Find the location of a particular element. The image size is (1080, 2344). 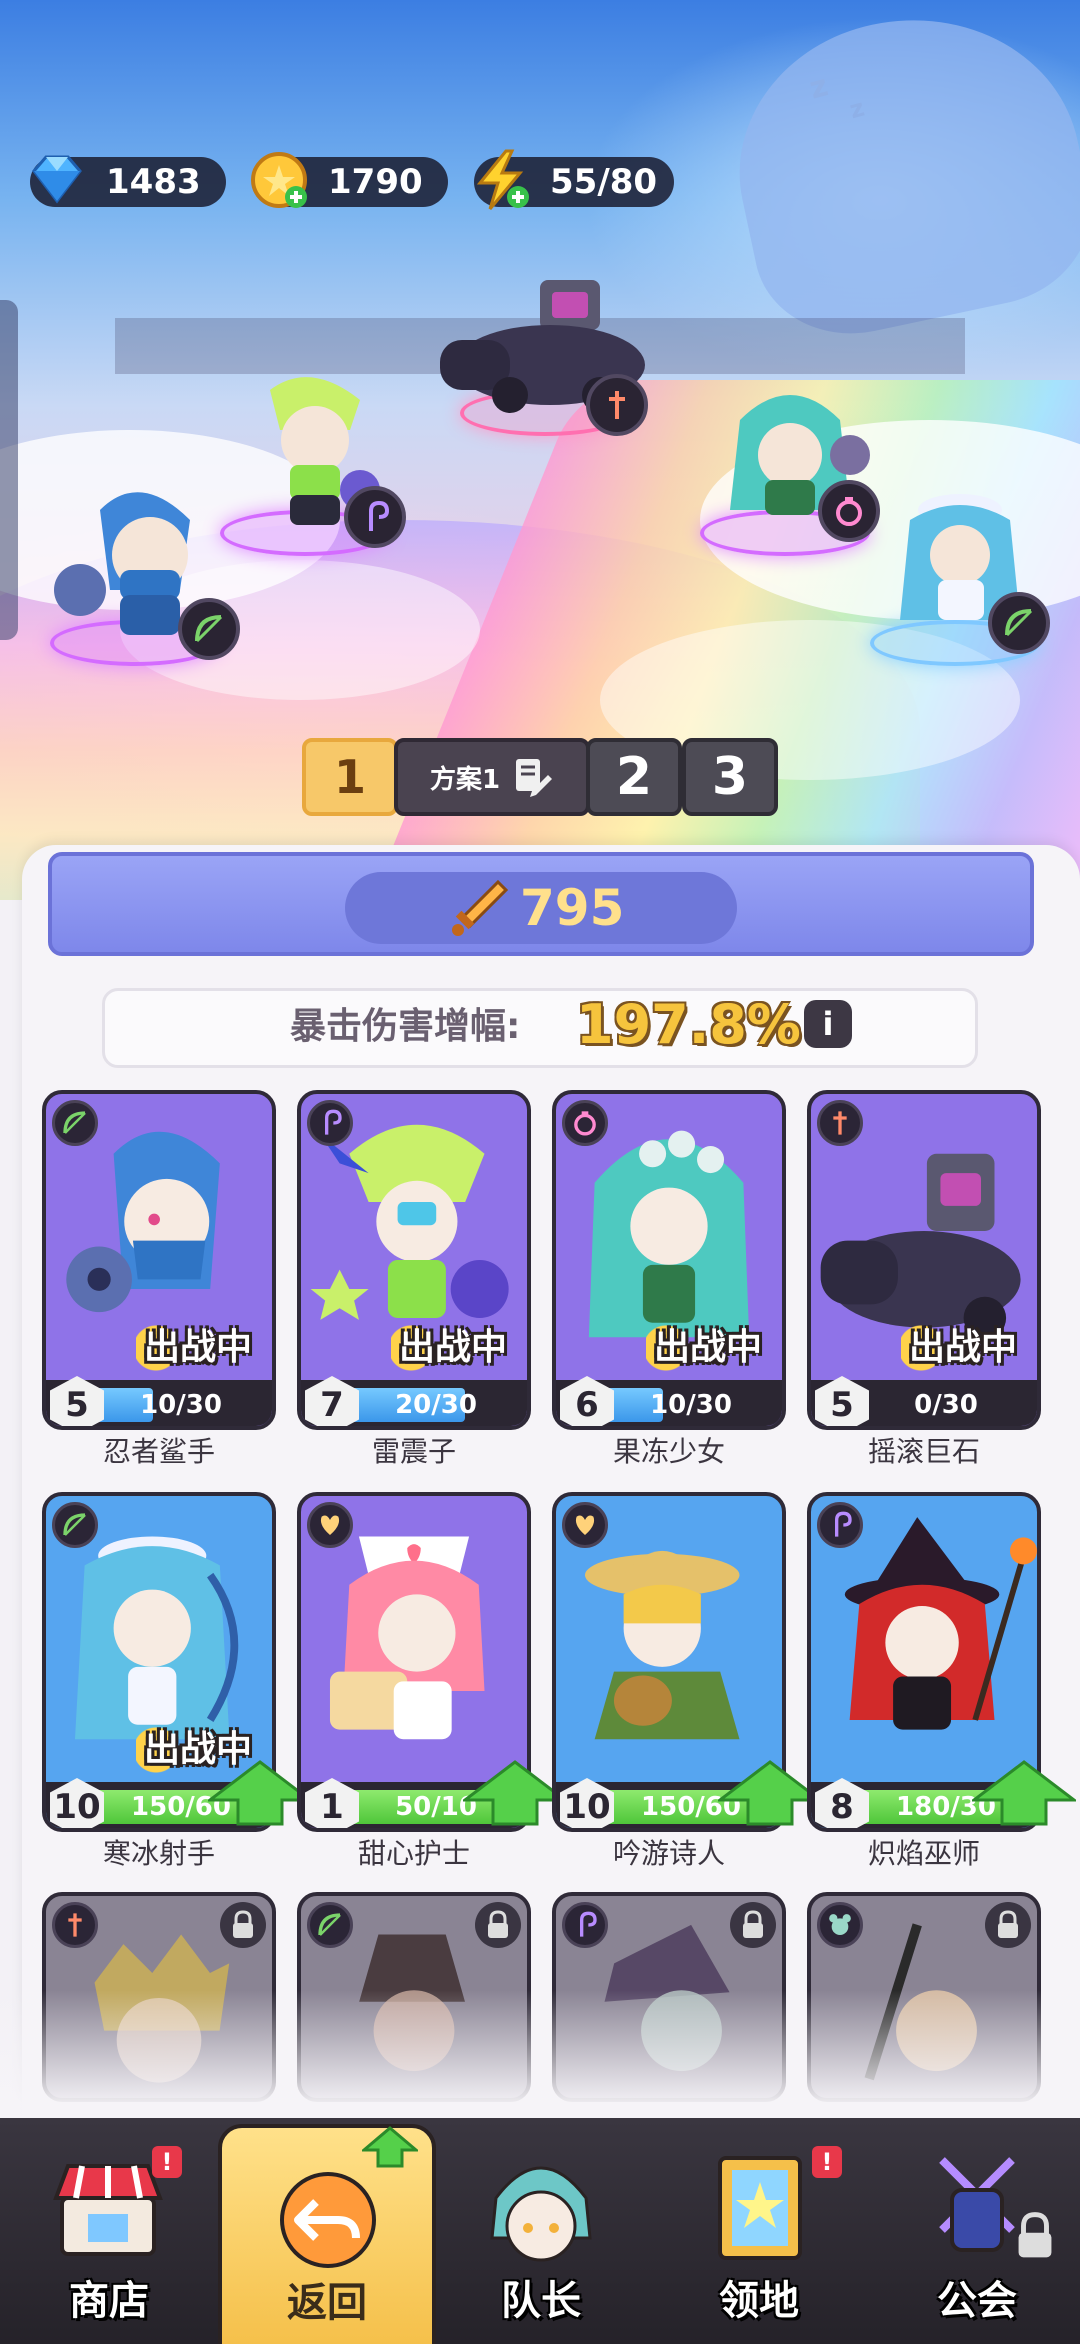

captain-avatar-icon is located at coordinates (541, 2214).